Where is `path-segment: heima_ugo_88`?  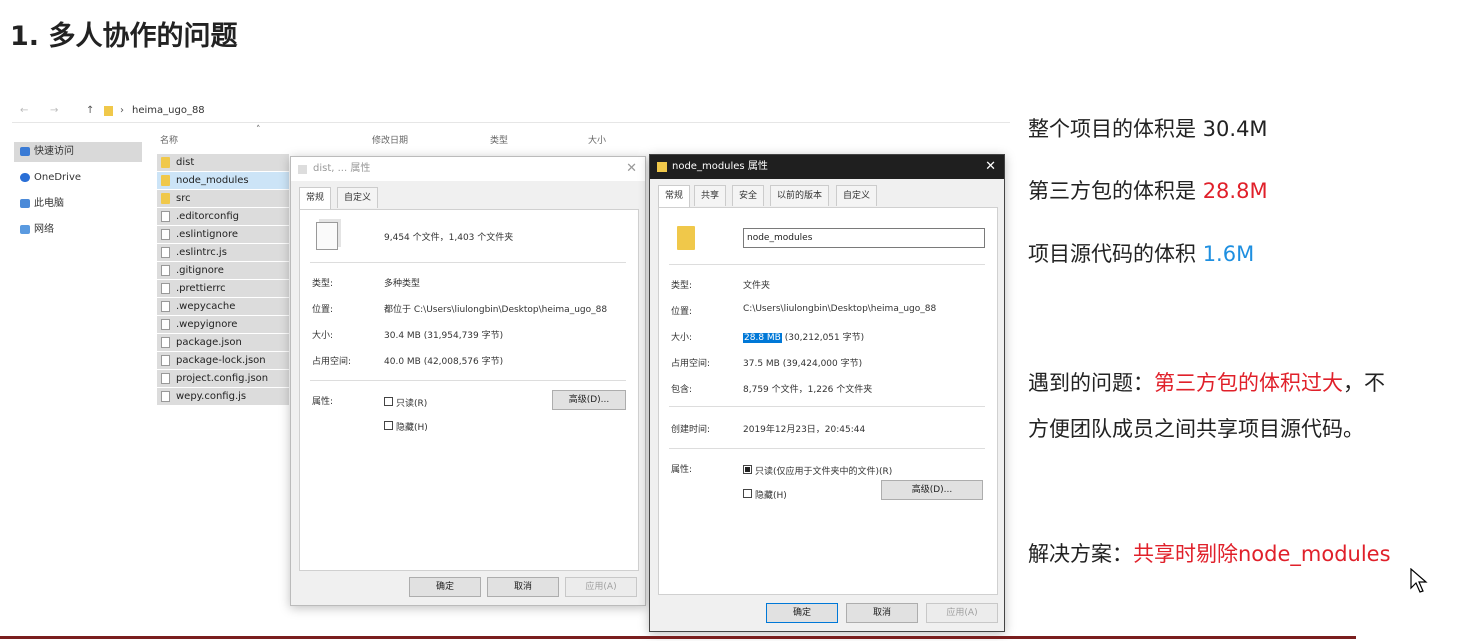 path-segment: heima_ugo_88 is located at coordinates (168, 110).